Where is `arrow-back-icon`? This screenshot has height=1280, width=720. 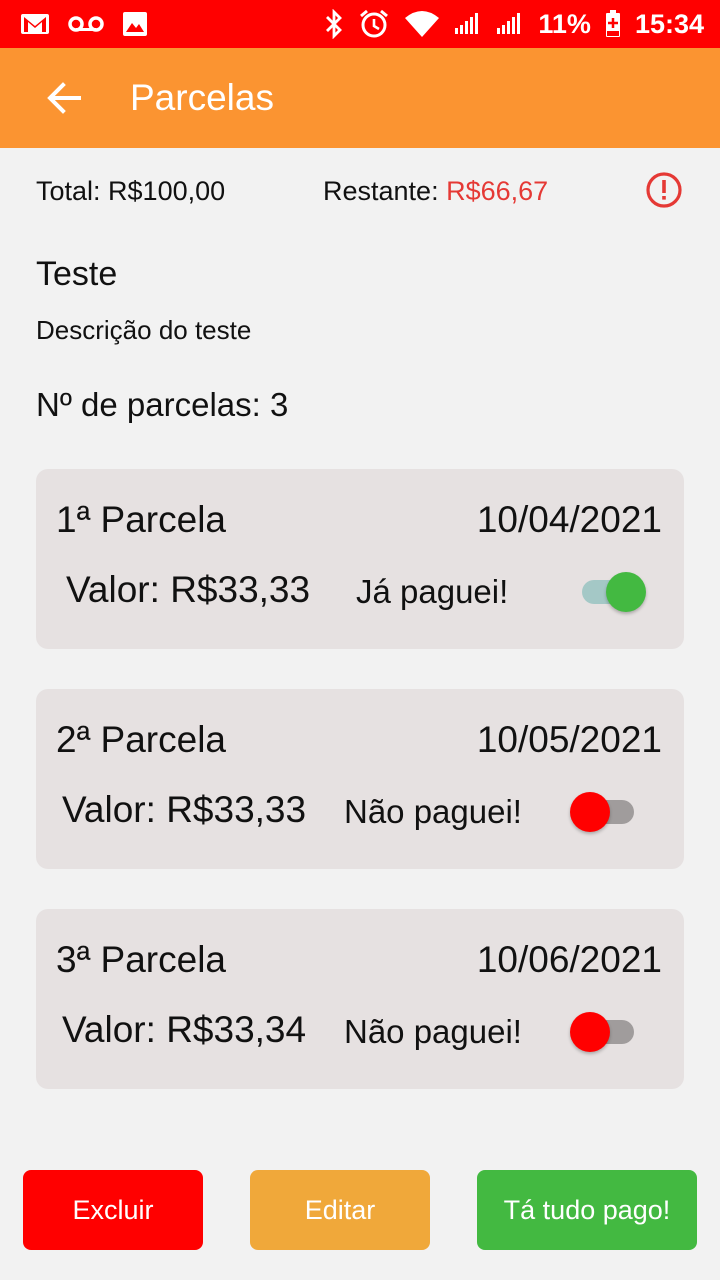
arrow-back-icon is located at coordinates (64, 98).